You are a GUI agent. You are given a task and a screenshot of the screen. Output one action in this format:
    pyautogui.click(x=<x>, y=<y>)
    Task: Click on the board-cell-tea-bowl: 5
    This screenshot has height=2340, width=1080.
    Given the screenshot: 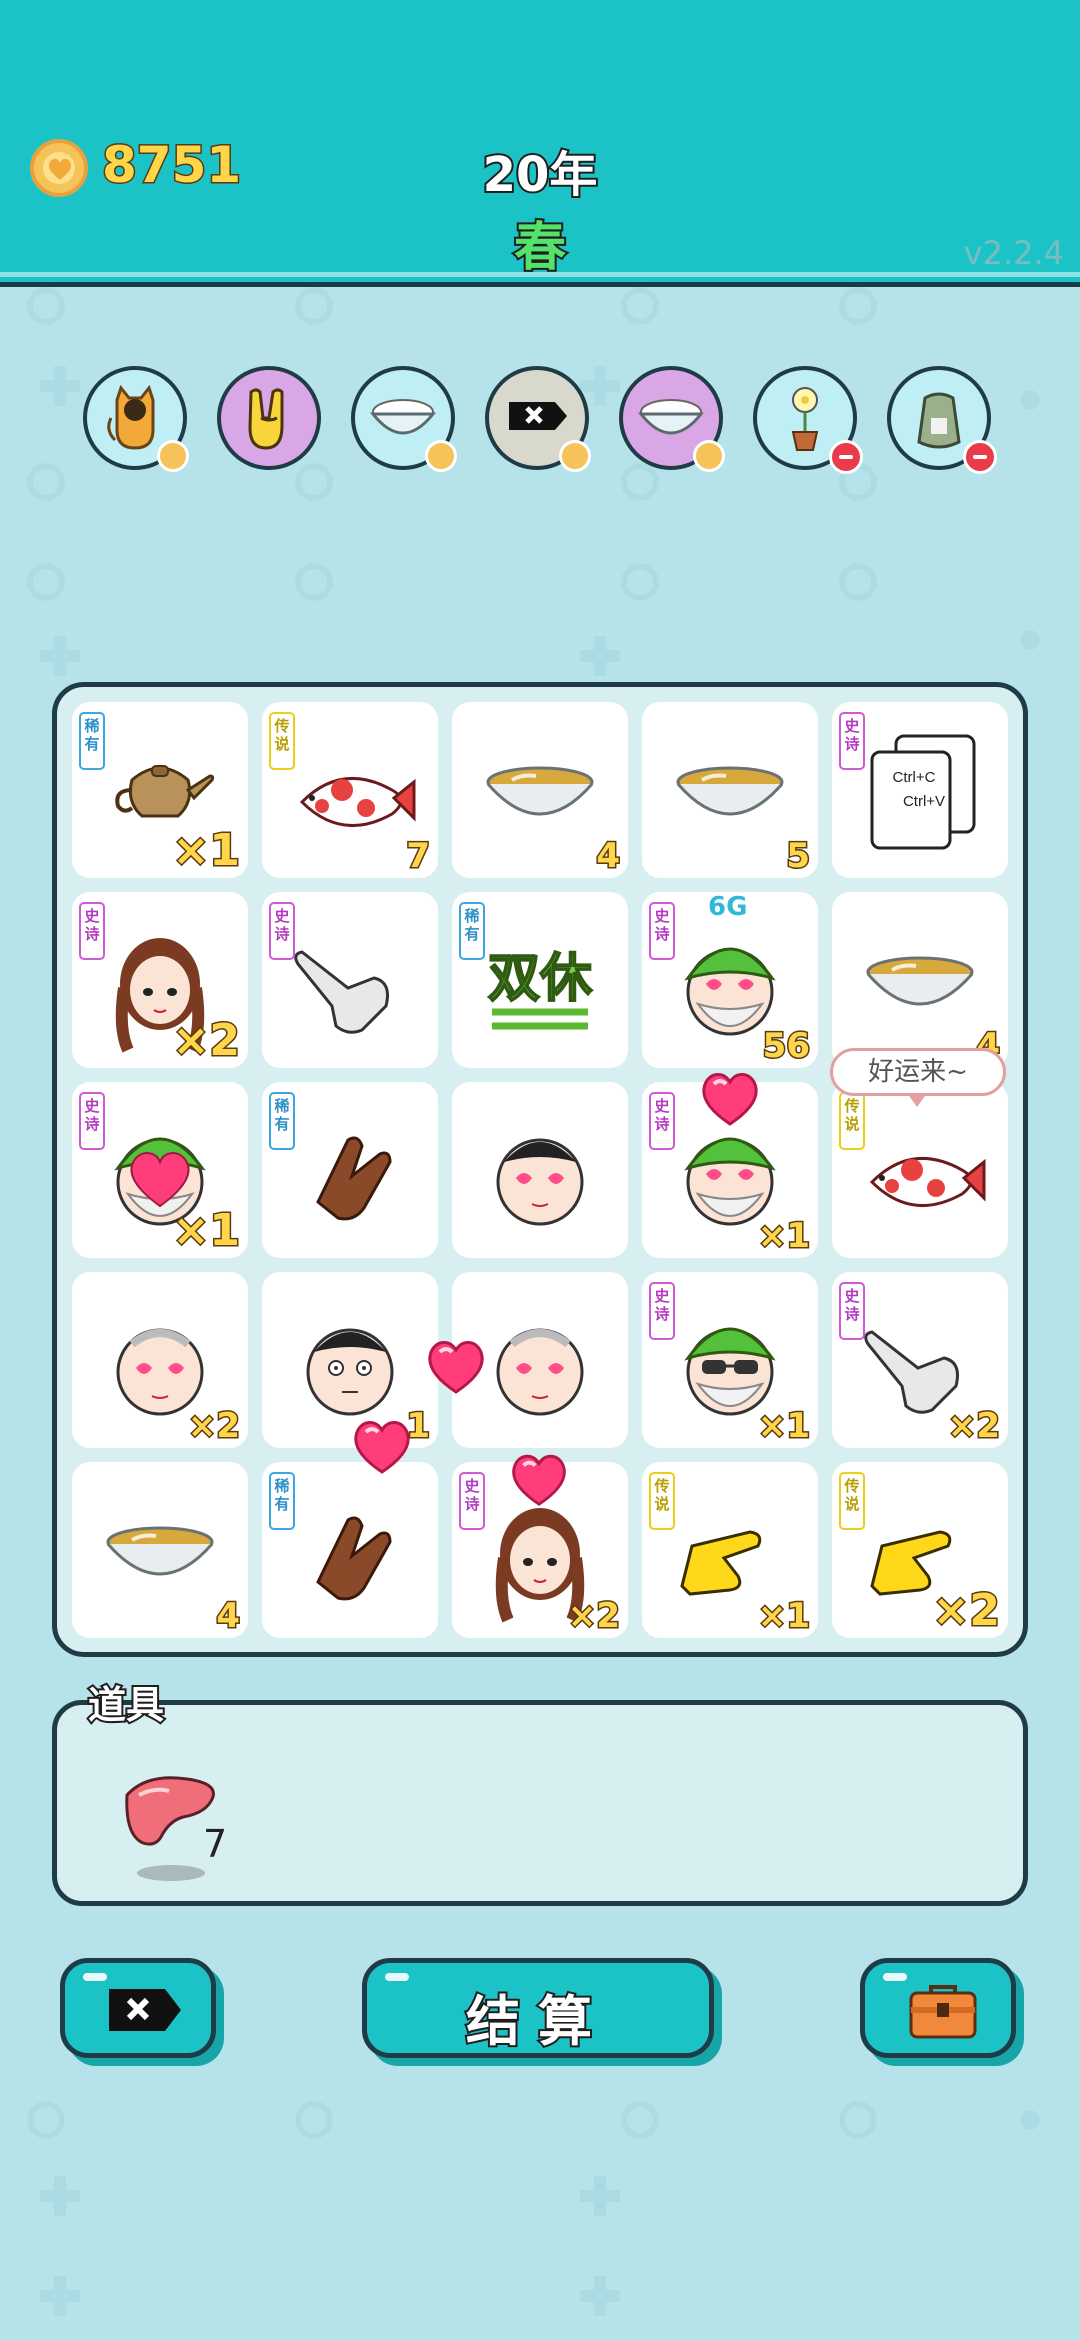 What is the action you would take?
    pyautogui.click(x=730, y=790)
    